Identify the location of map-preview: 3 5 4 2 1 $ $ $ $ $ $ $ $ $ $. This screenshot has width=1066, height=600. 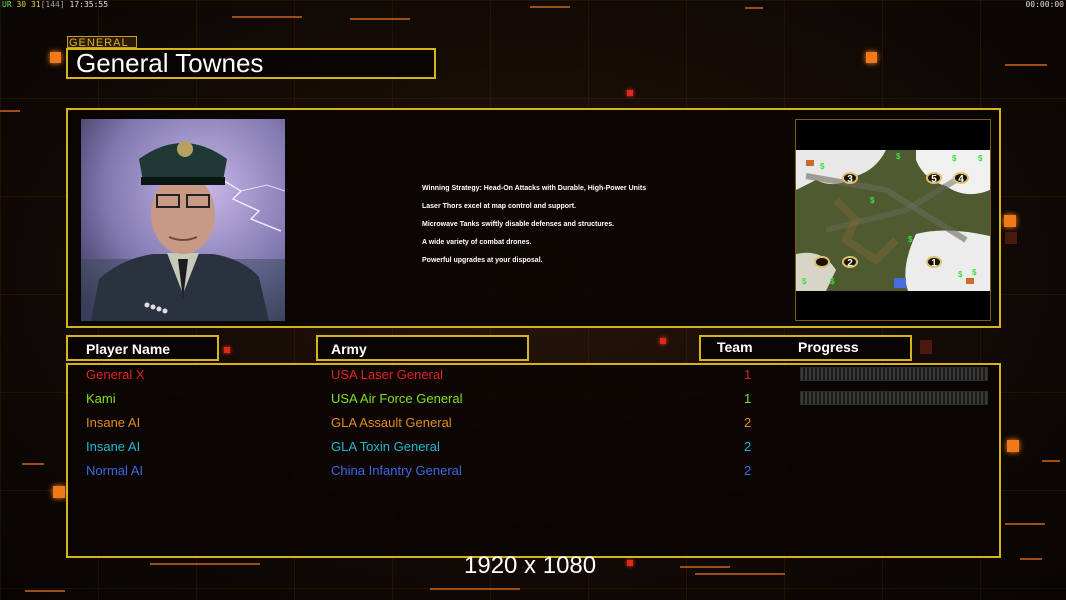
(893, 220).